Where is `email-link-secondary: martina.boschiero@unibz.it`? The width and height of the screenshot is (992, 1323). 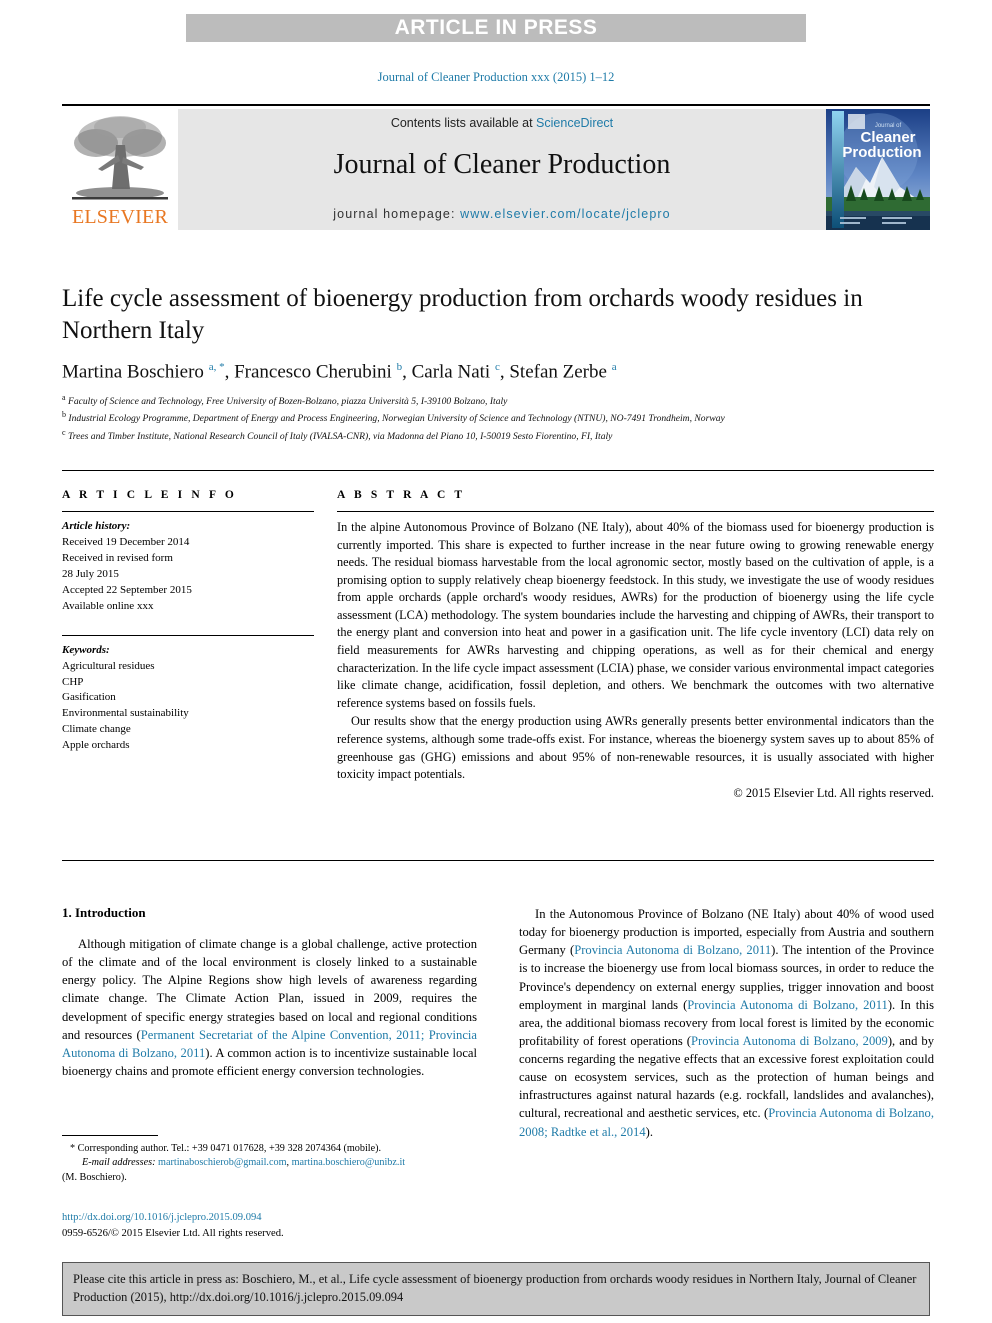
email-link-secondary: martina.boschiero@unibz.it is located at coordinates (349, 1162).